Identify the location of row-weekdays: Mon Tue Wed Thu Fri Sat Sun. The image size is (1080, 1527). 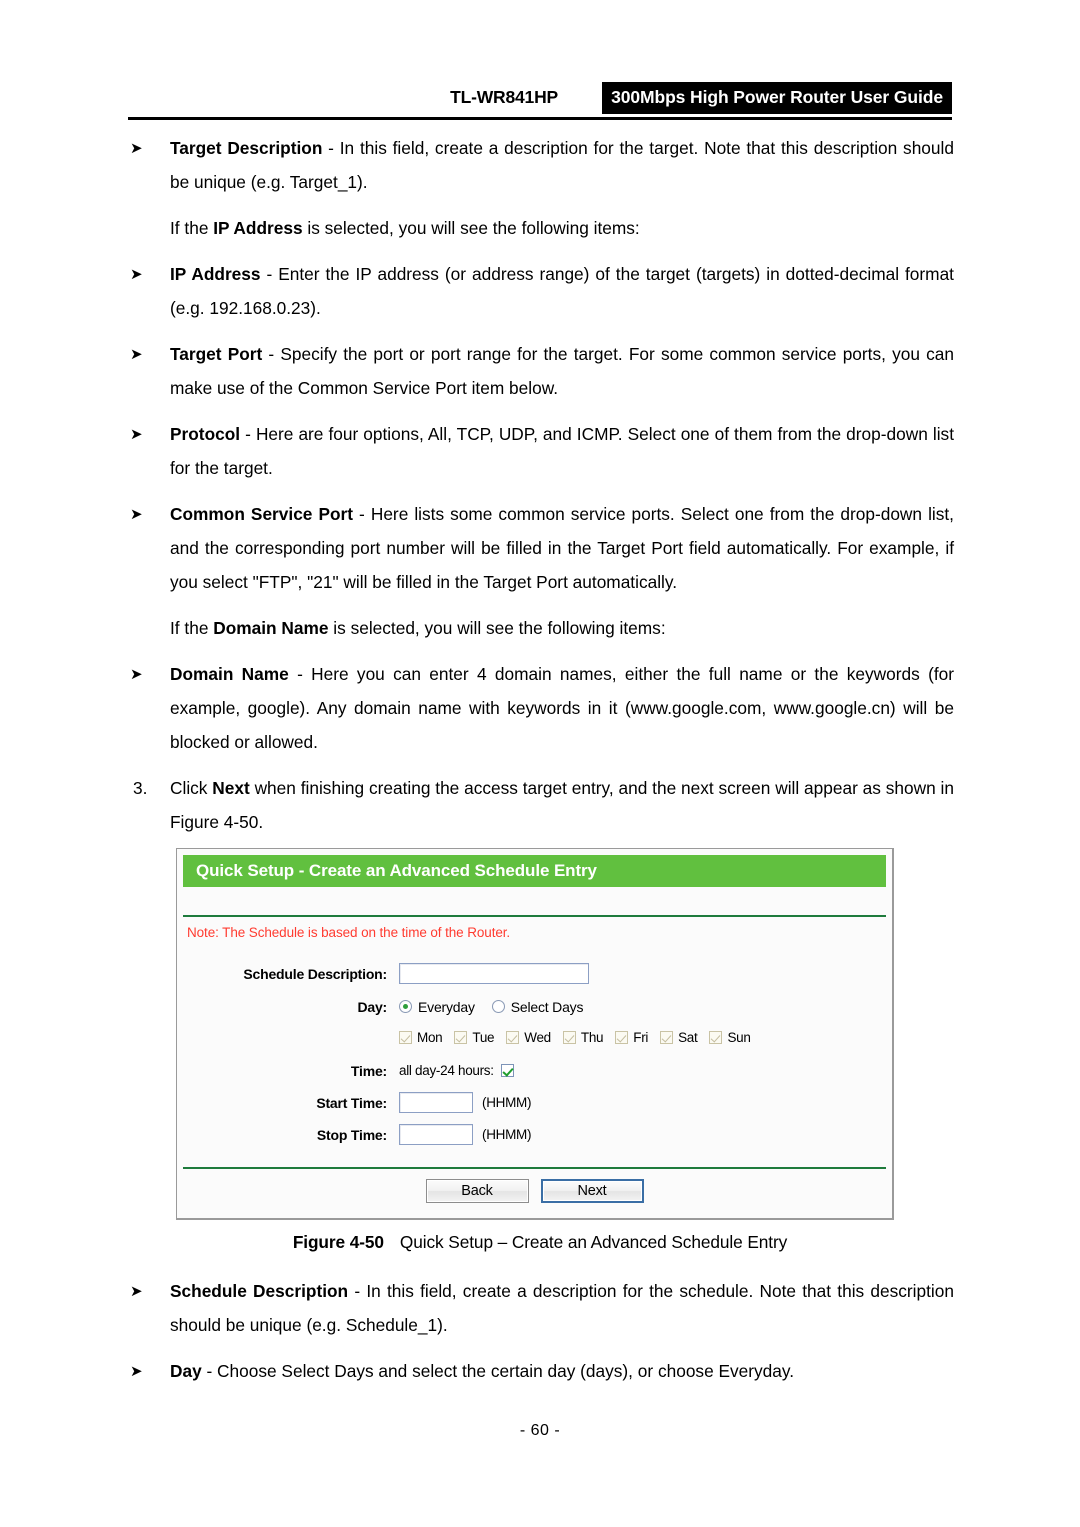
(534, 1037).